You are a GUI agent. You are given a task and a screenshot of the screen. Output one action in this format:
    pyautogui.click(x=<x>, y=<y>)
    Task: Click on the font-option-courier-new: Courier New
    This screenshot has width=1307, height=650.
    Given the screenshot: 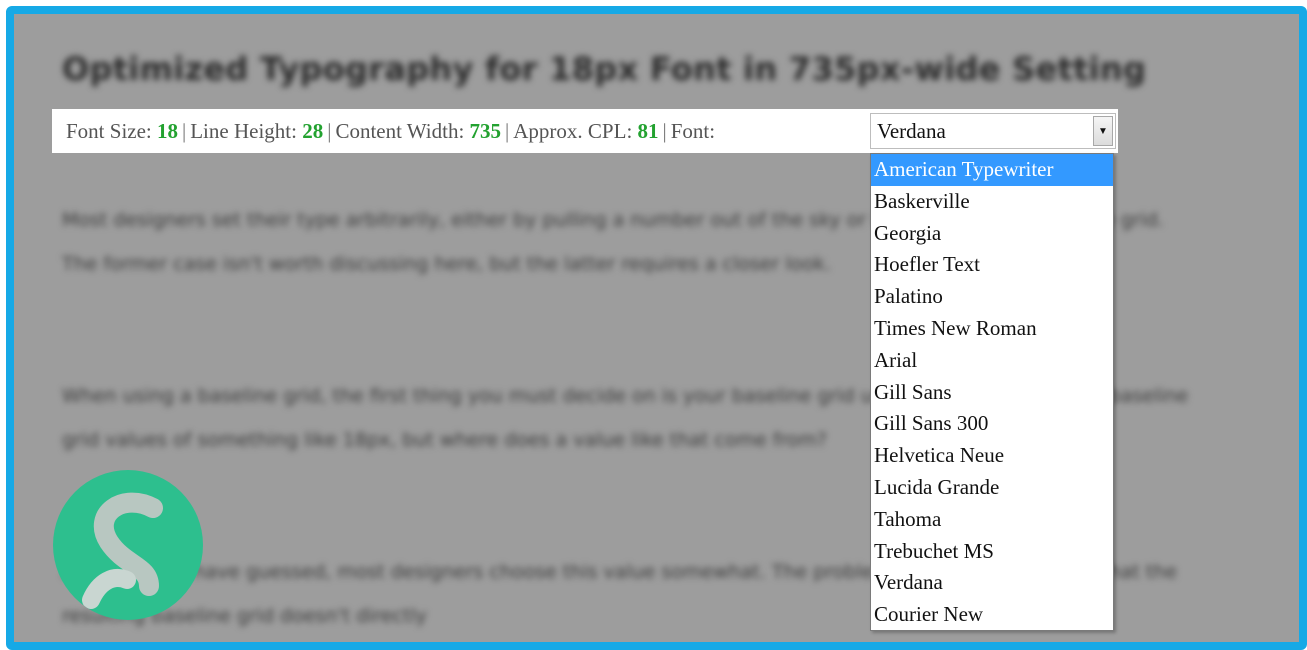 What is the action you would take?
    pyautogui.click(x=992, y=615)
    